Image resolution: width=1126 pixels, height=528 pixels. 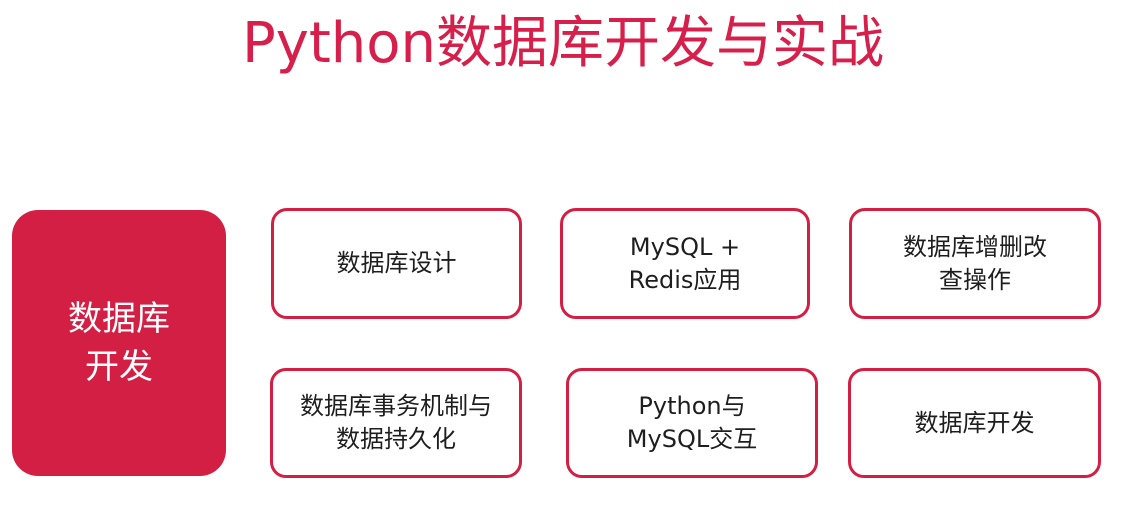 I want to click on topic-card-database-development: 数据库开发, so click(x=974, y=423).